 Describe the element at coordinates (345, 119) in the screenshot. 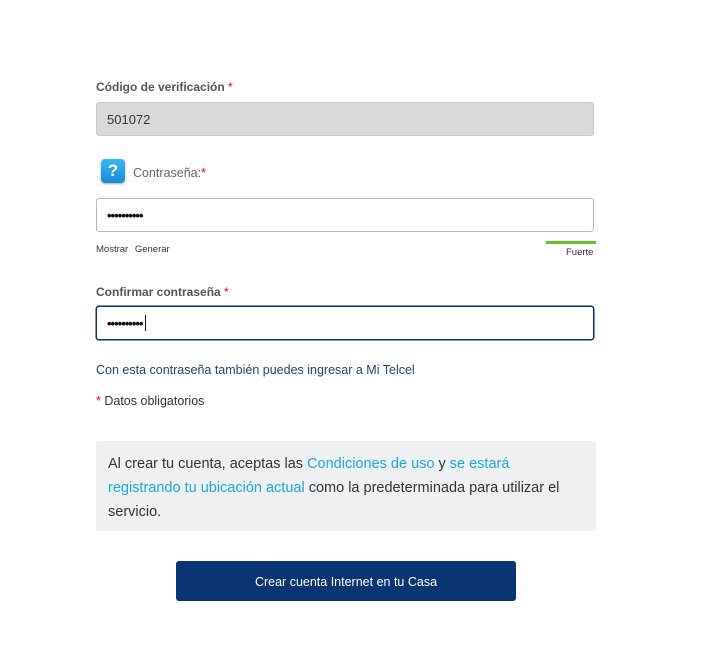

I see `verification-code-input: 501072` at that location.